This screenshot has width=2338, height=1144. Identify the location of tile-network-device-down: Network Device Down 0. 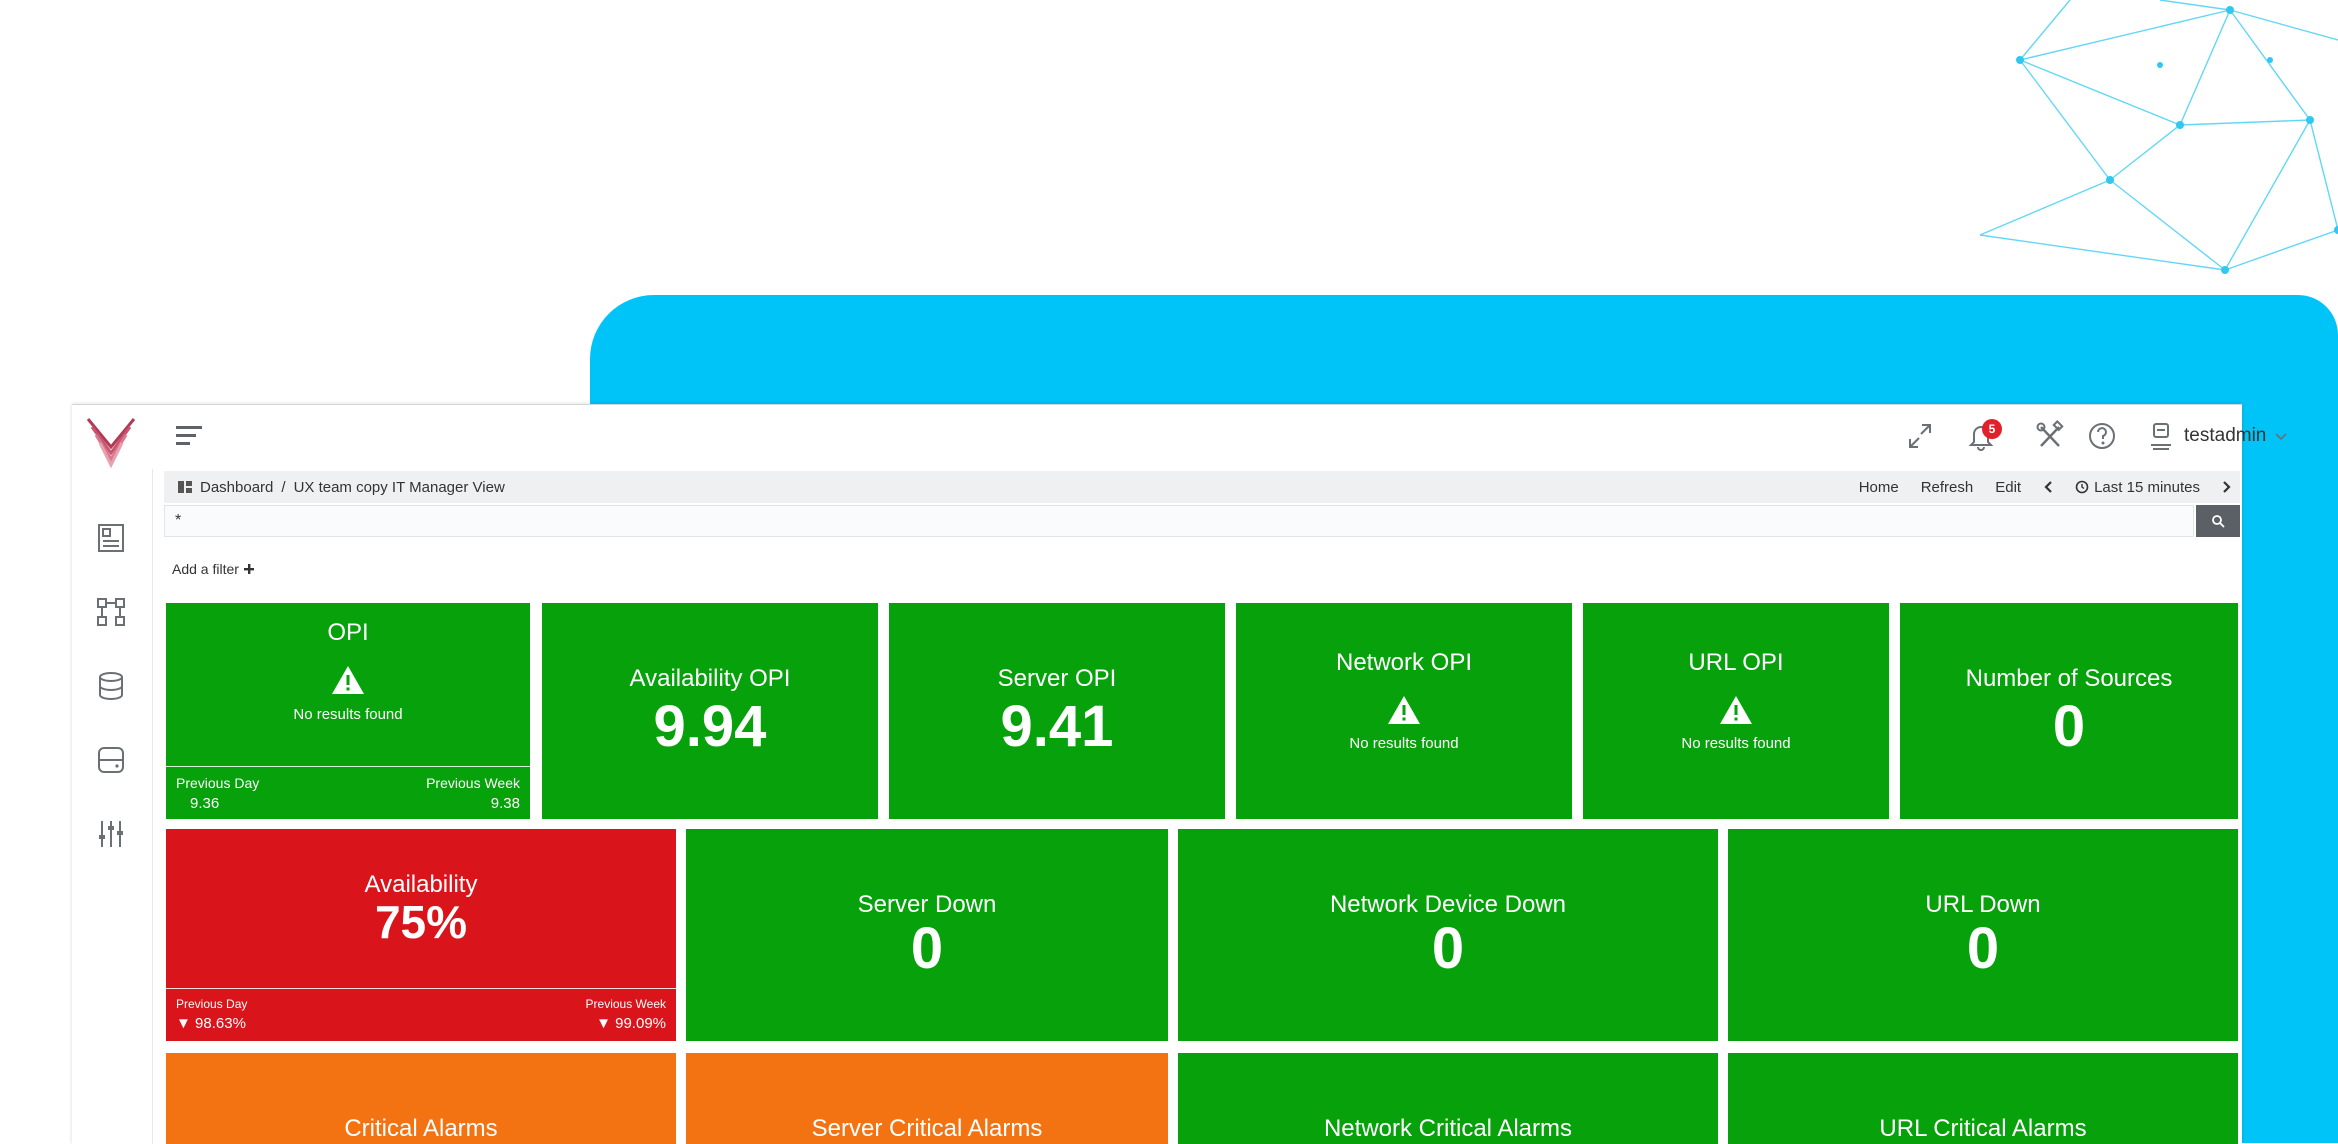
(1448, 935).